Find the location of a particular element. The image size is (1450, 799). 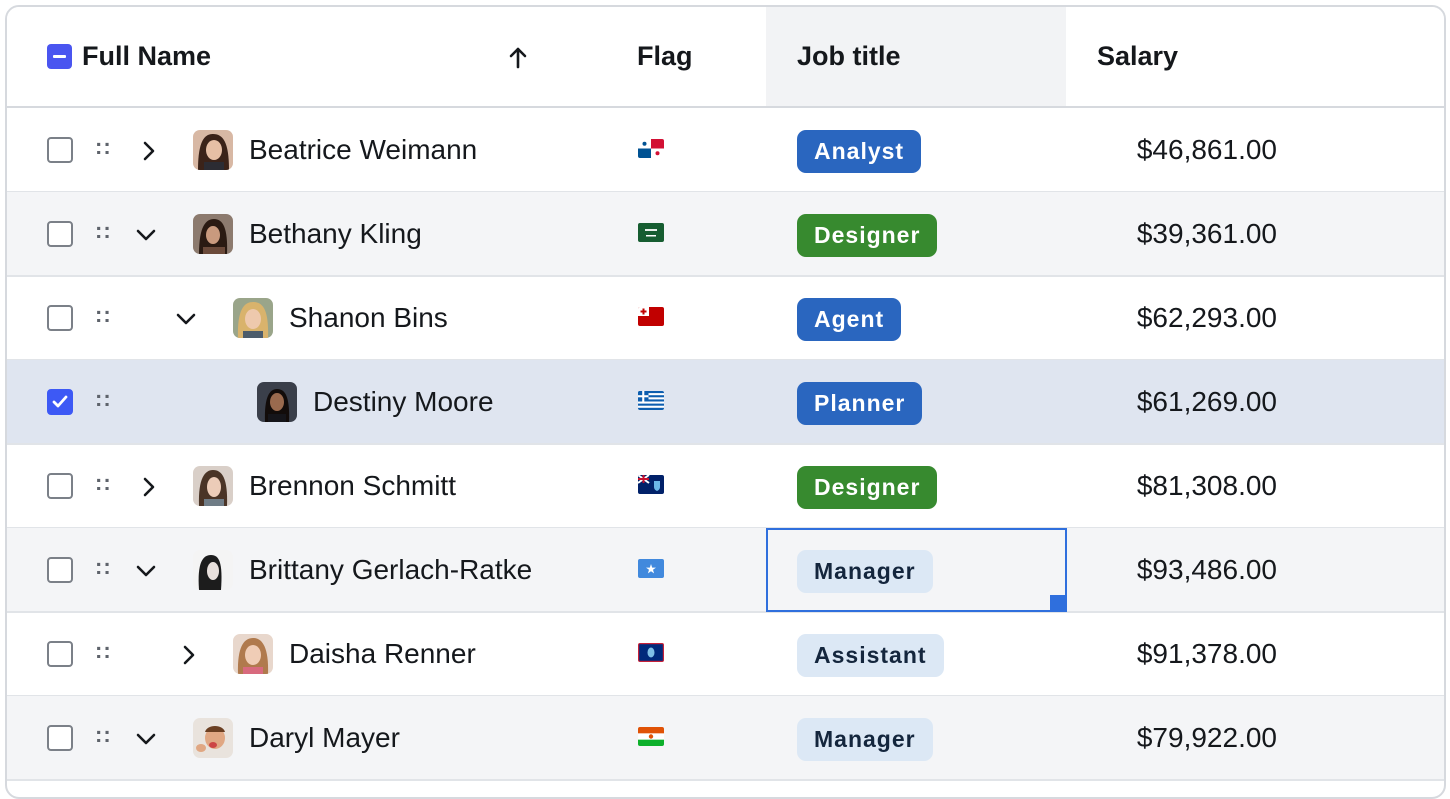

flag-guam-icon is located at coordinates (651, 652).